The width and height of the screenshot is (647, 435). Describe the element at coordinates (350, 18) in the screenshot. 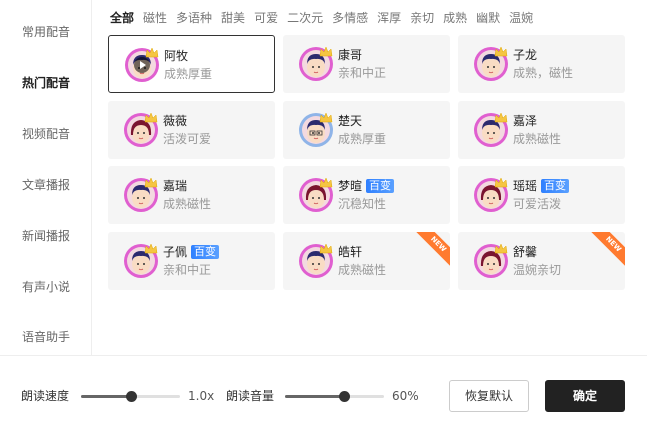

I see `filter-tab: 多情感` at that location.